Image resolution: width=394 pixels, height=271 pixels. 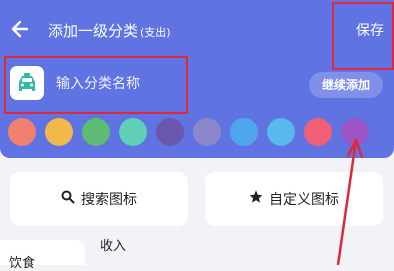 I want to click on search-icons-button: 搜索图标, so click(x=99, y=199).